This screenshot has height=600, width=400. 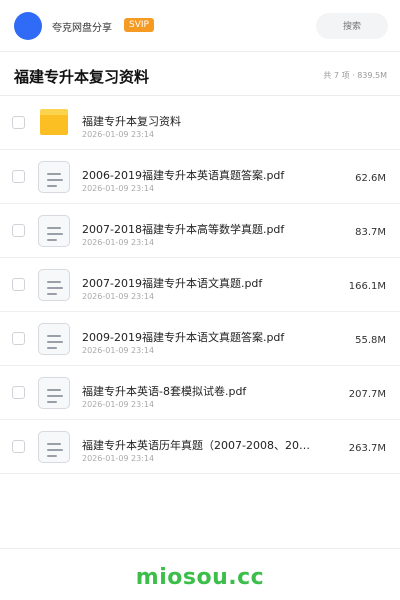 What do you see at coordinates (200, 577) in the screenshot?
I see `site-watermark: miosou.cc` at bounding box center [200, 577].